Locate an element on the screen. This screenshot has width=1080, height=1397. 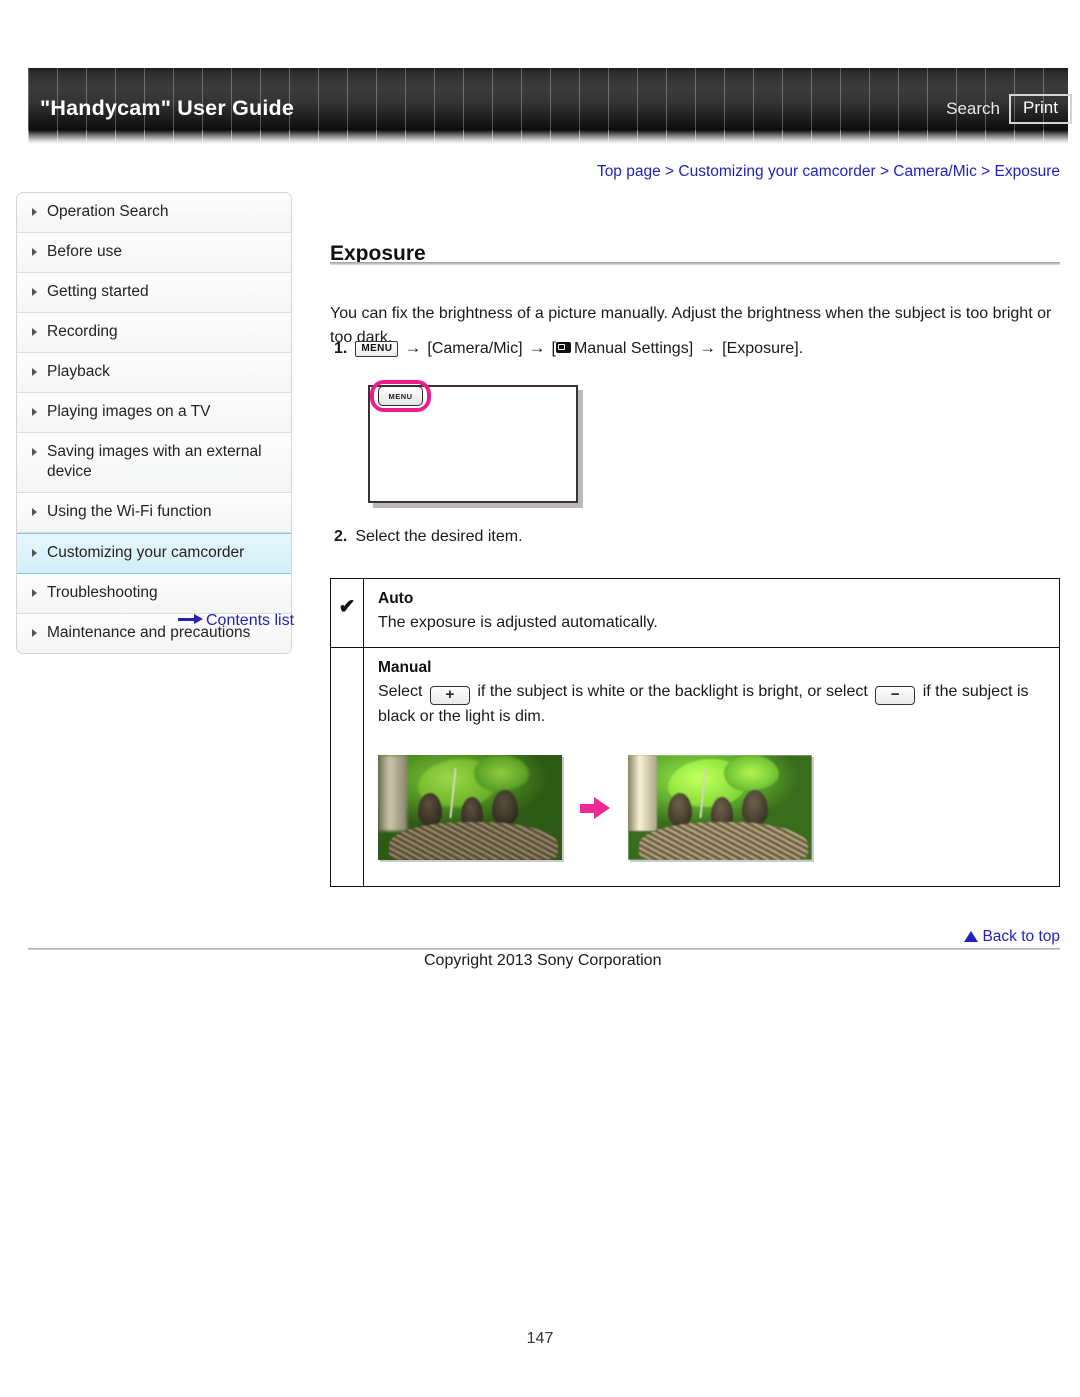
sidebar-item-label: Playback is located at coordinates (78, 371).